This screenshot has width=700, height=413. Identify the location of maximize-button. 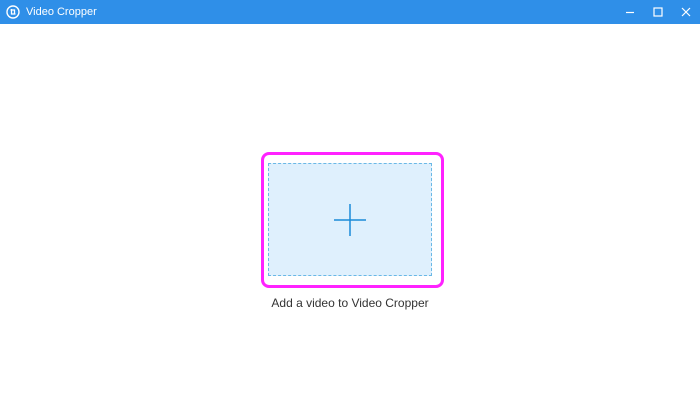
(658, 12).